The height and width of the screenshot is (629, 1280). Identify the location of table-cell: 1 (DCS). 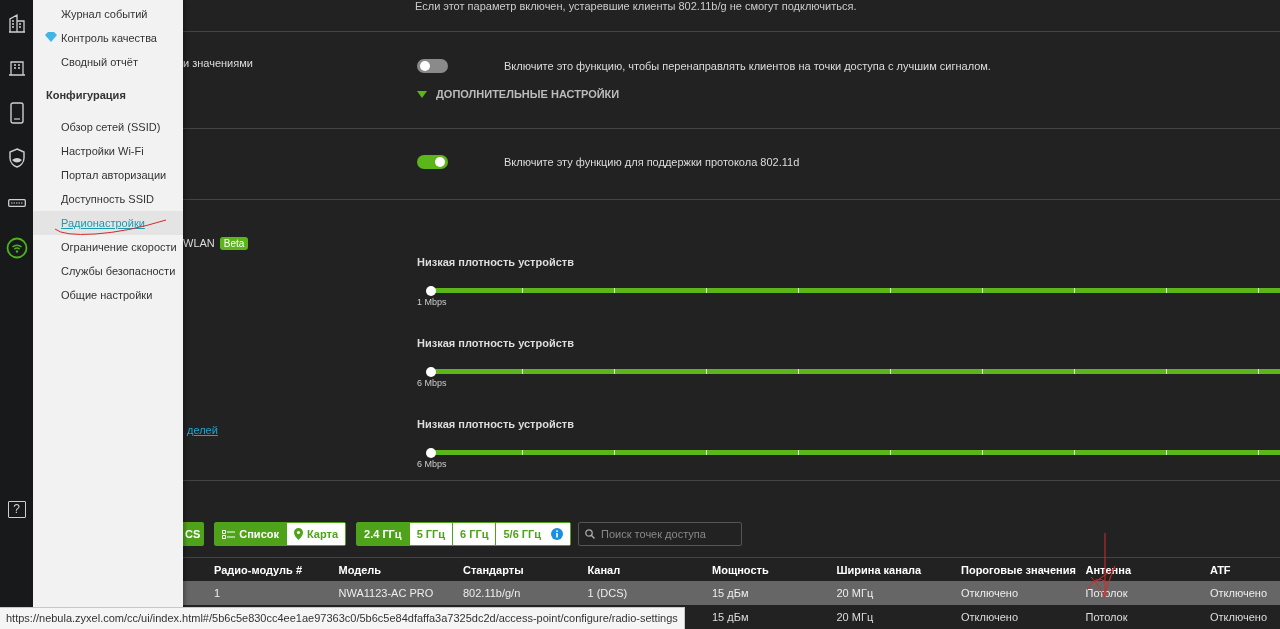
(649, 593).